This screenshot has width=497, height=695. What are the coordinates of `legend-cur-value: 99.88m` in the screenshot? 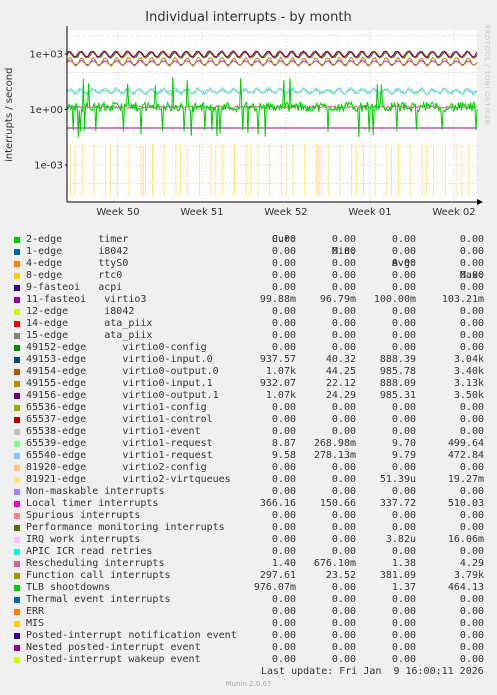 It's located at (277, 299).